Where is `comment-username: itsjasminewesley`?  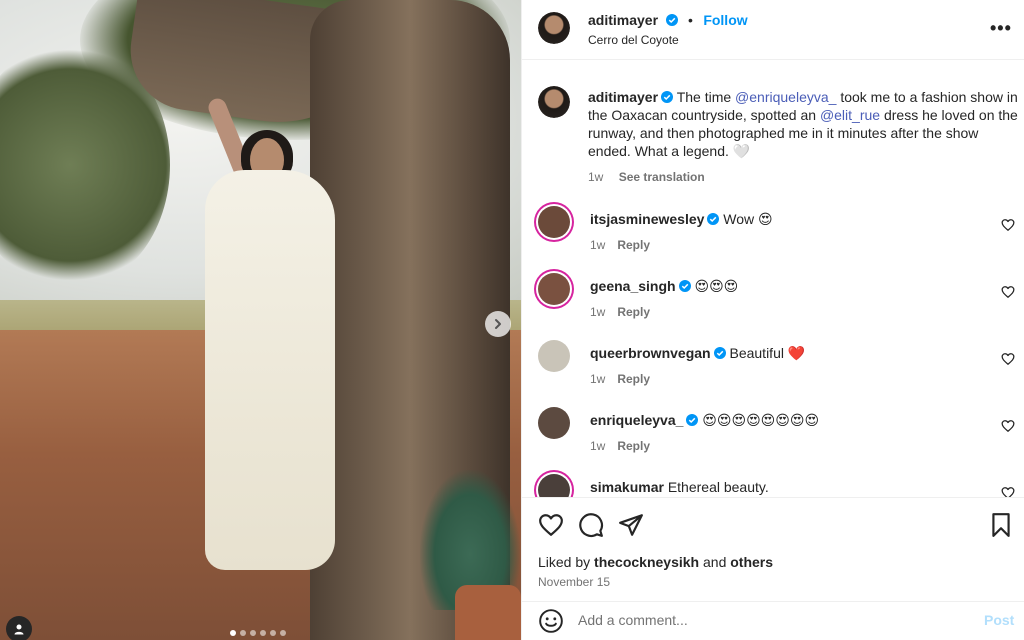
comment-username: itsjasminewesley is located at coordinates (647, 219).